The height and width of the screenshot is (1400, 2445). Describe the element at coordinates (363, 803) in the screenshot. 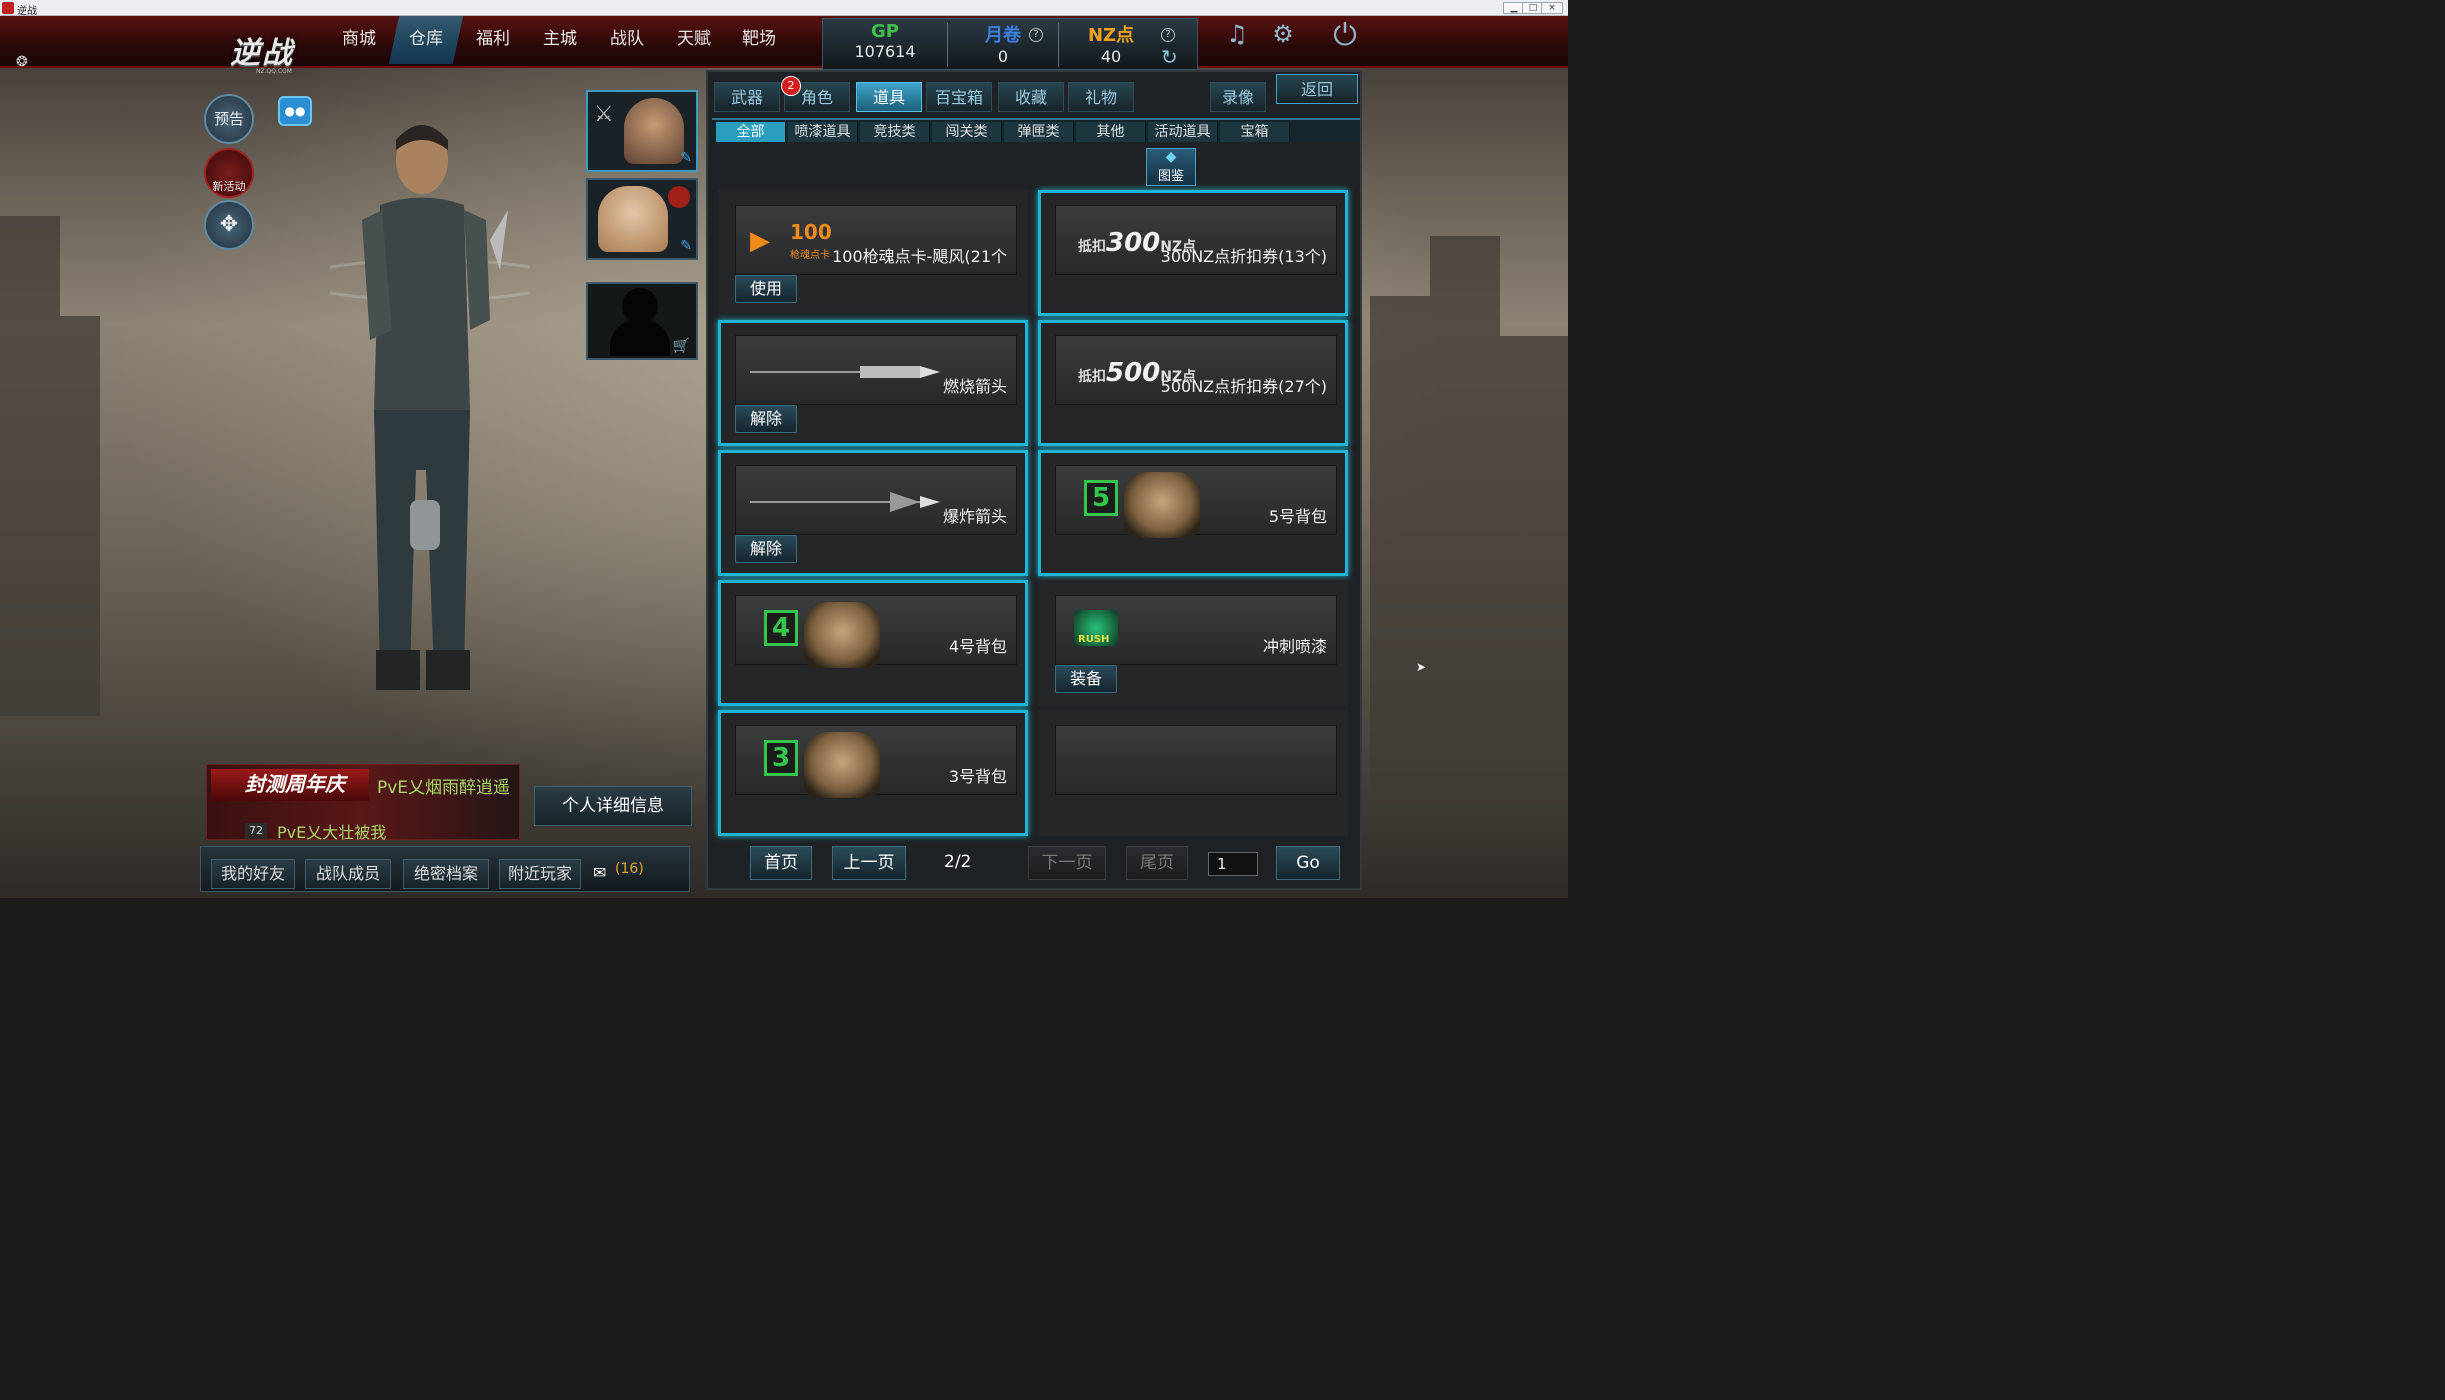

I see `event-panel: 封测周年庆 PvE乂烟雨醉逍遥 72 PvE乂大壮被我` at that location.